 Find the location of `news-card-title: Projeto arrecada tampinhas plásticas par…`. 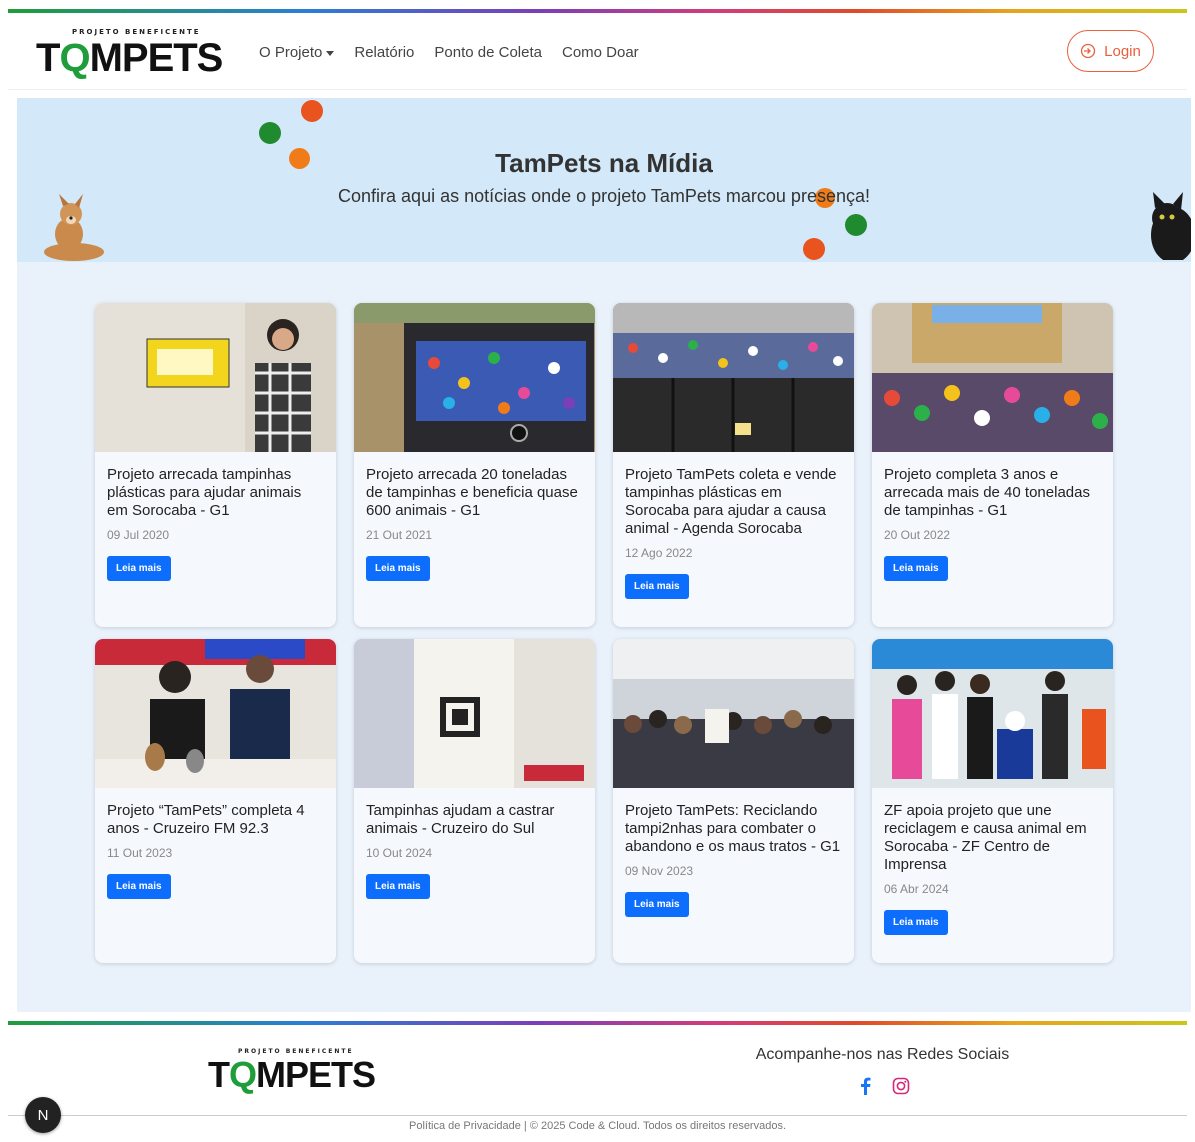

news-card-title: Projeto arrecada tampinhas plásticas par… is located at coordinates (204, 492).